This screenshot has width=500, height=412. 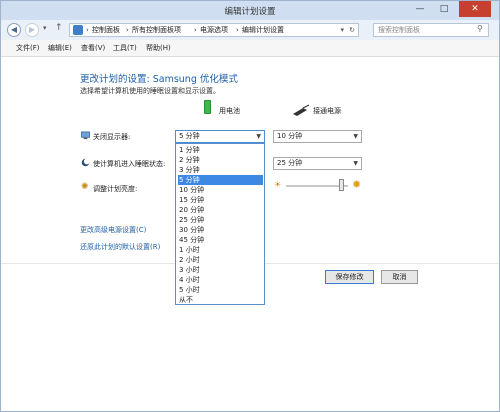 What do you see at coordinates (220, 170) in the screenshot?
I see `option-3-minutes: 3 分钟` at bounding box center [220, 170].